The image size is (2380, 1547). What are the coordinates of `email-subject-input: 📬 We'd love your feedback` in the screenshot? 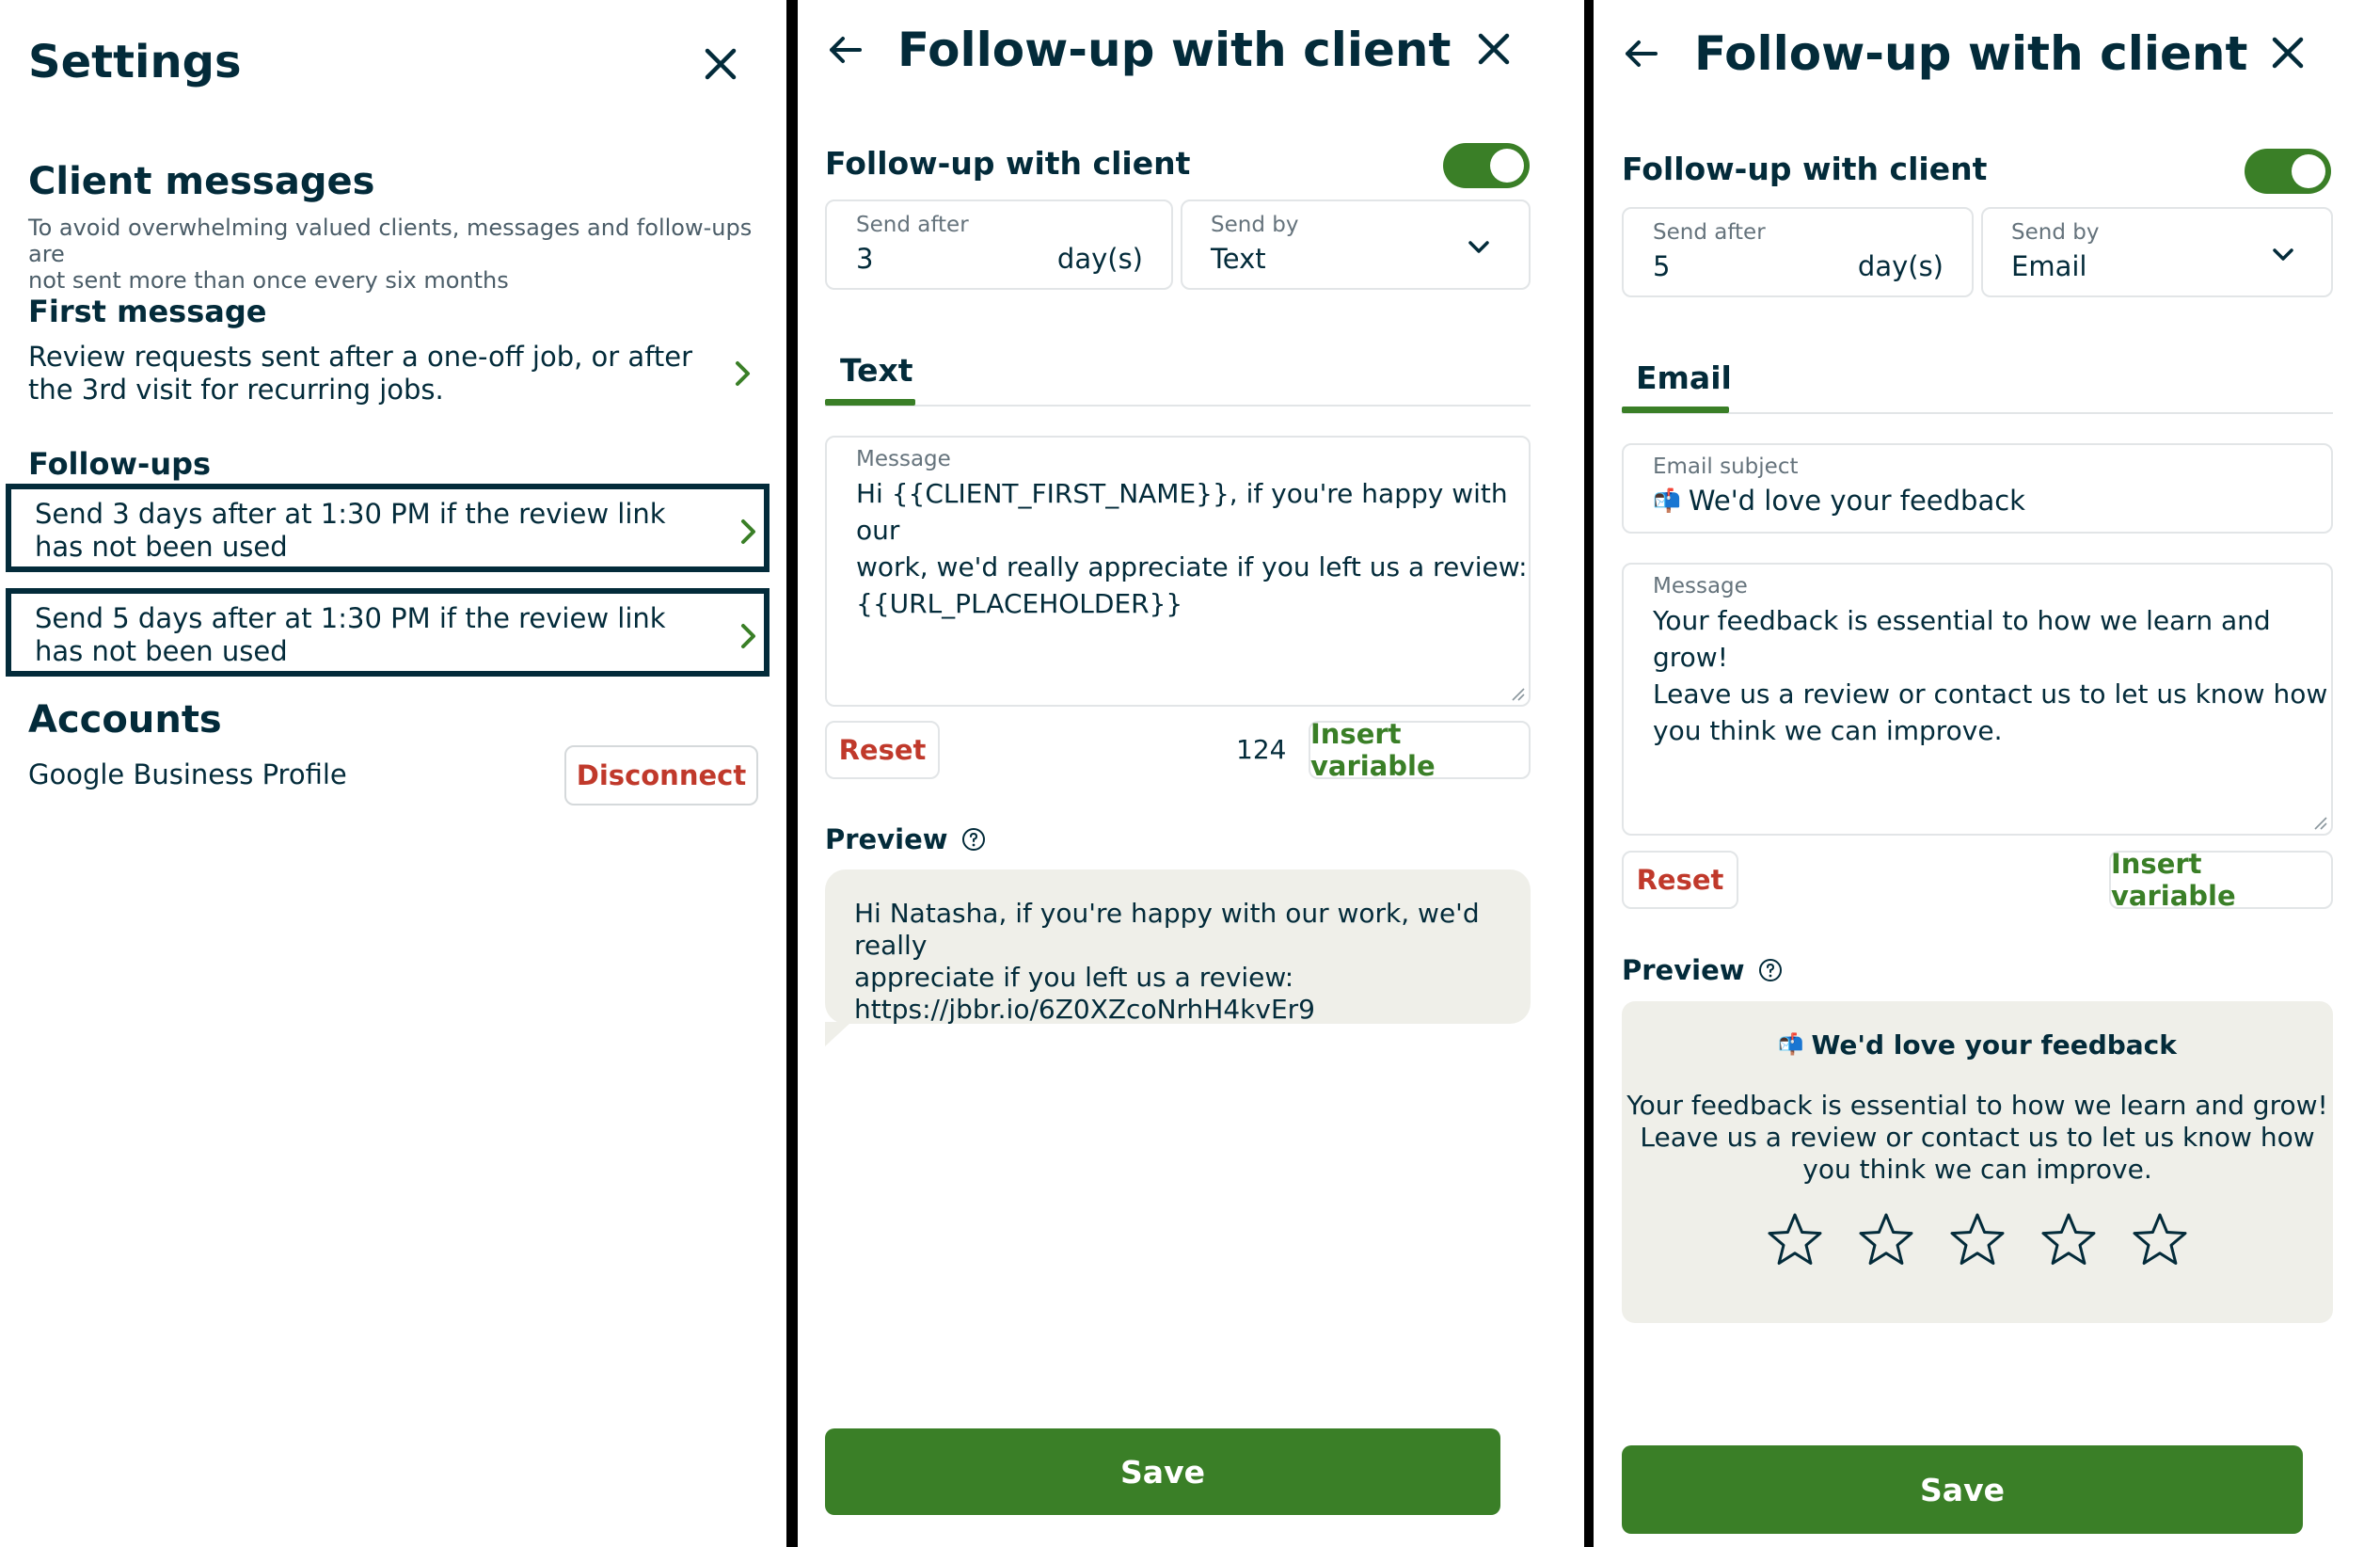 It's located at (1839, 501).